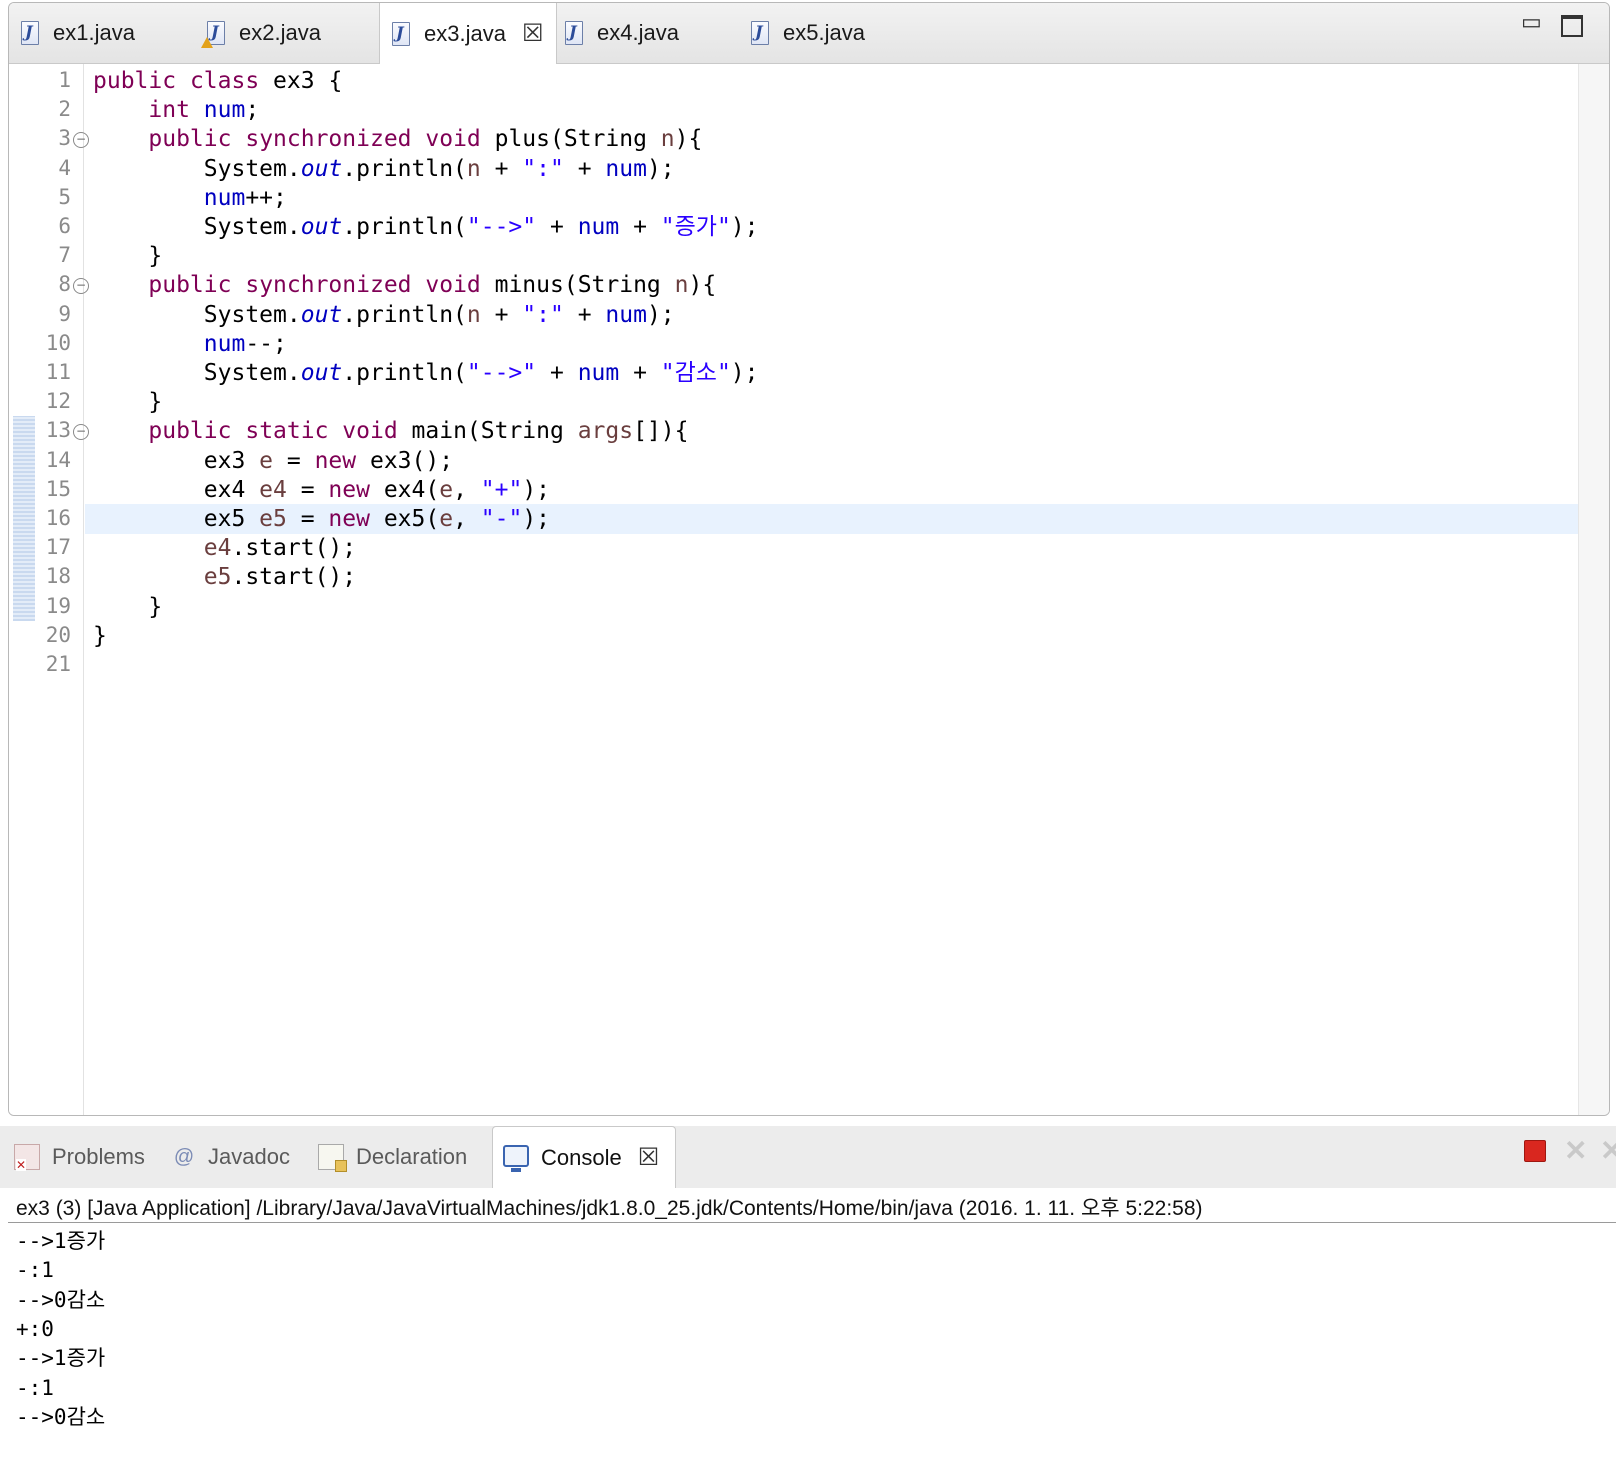  What do you see at coordinates (294, 577) in the screenshot?
I see `code-token: .start();` at bounding box center [294, 577].